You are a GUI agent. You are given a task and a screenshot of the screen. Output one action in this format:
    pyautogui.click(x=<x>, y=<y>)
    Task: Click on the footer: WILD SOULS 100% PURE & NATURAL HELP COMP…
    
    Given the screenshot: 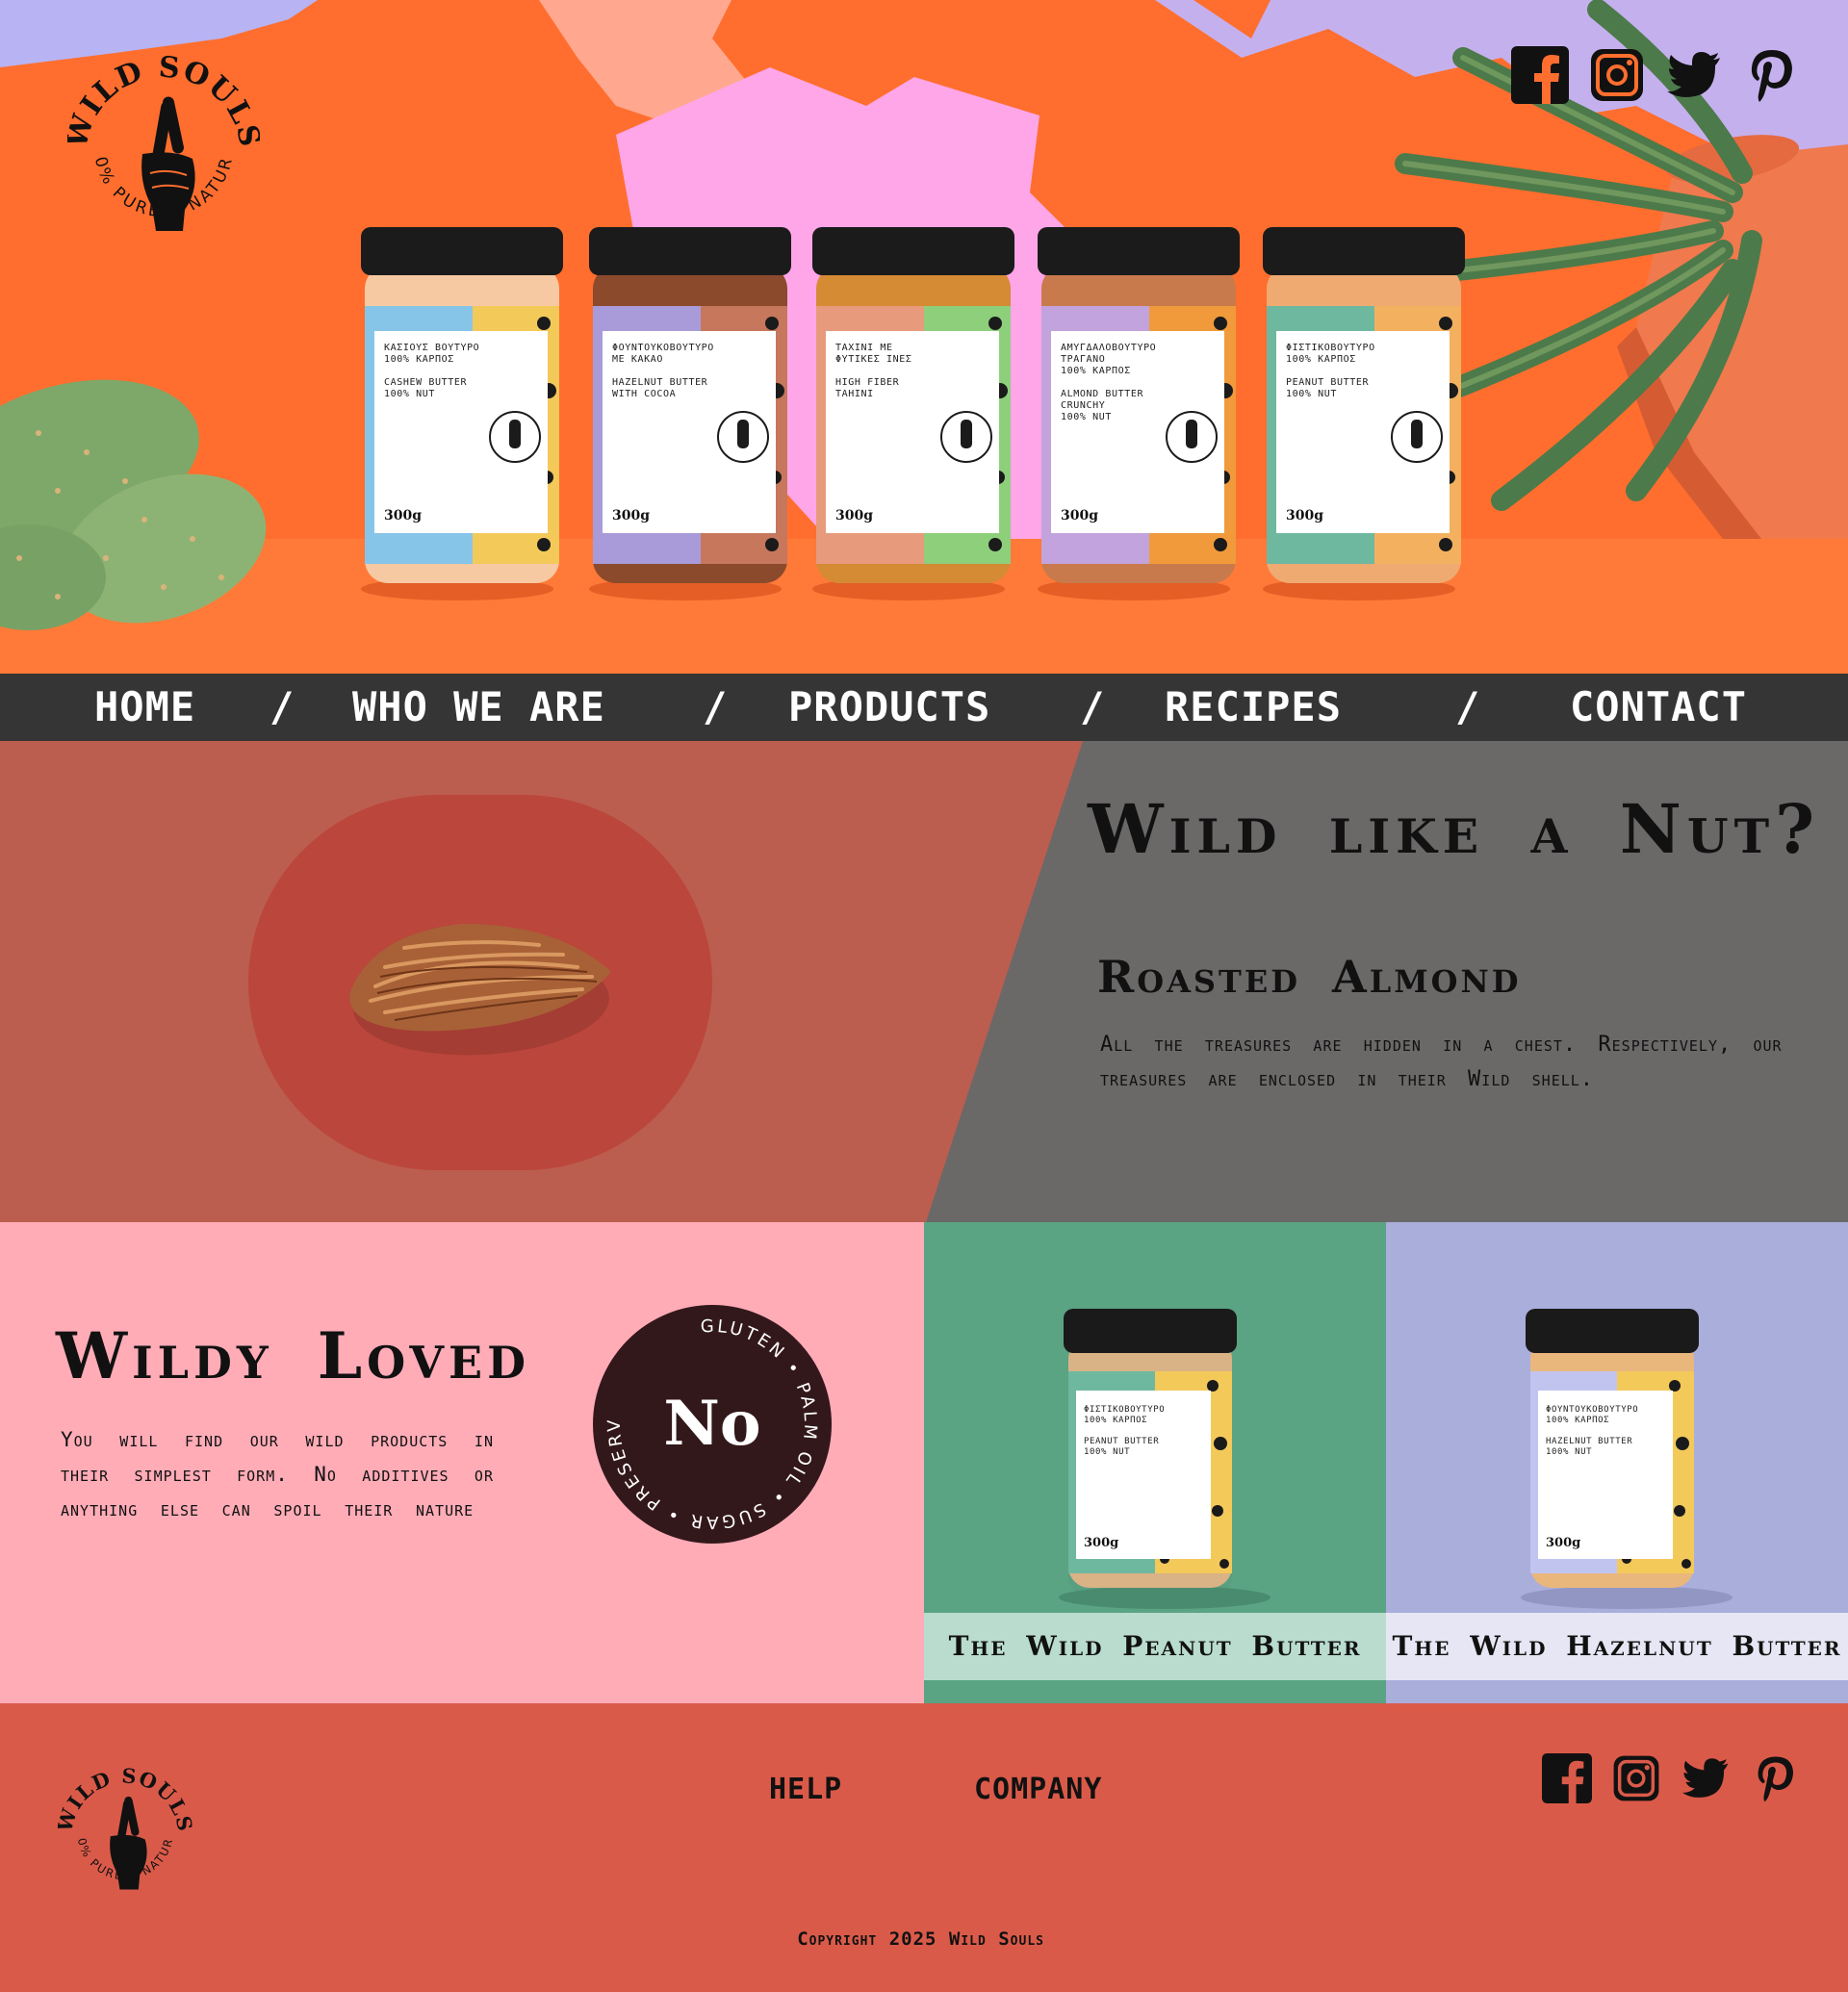 What is the action you would take?
    pyautogui.click(x=924, y=1848)
    